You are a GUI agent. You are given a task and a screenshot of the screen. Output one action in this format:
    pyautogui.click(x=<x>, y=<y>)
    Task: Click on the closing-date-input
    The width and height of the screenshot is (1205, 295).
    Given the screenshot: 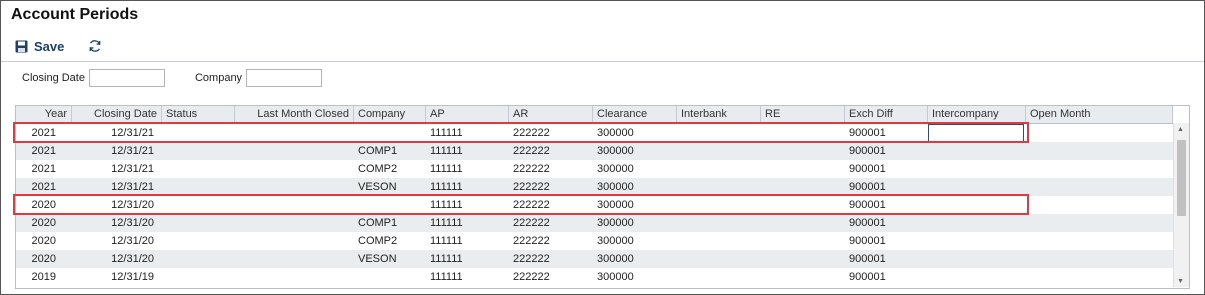 What is the action you would take?
    pyautogui.click(x=126, y=78)
    